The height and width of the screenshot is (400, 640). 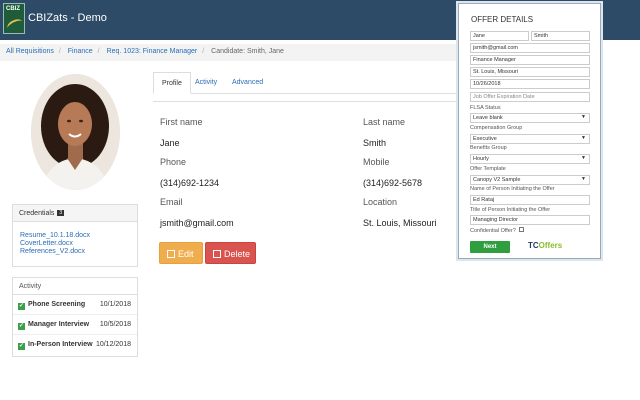 What do you see at coordinates (186, 254) in the screenshot?
I see `edit-button-label: Edit` at bounding box center [186, 254].